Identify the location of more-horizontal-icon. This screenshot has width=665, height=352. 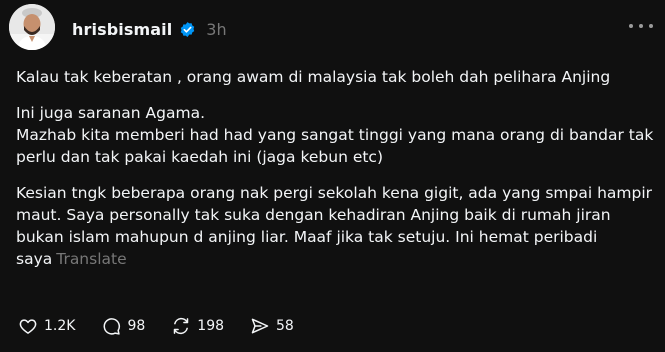
(641, 26).